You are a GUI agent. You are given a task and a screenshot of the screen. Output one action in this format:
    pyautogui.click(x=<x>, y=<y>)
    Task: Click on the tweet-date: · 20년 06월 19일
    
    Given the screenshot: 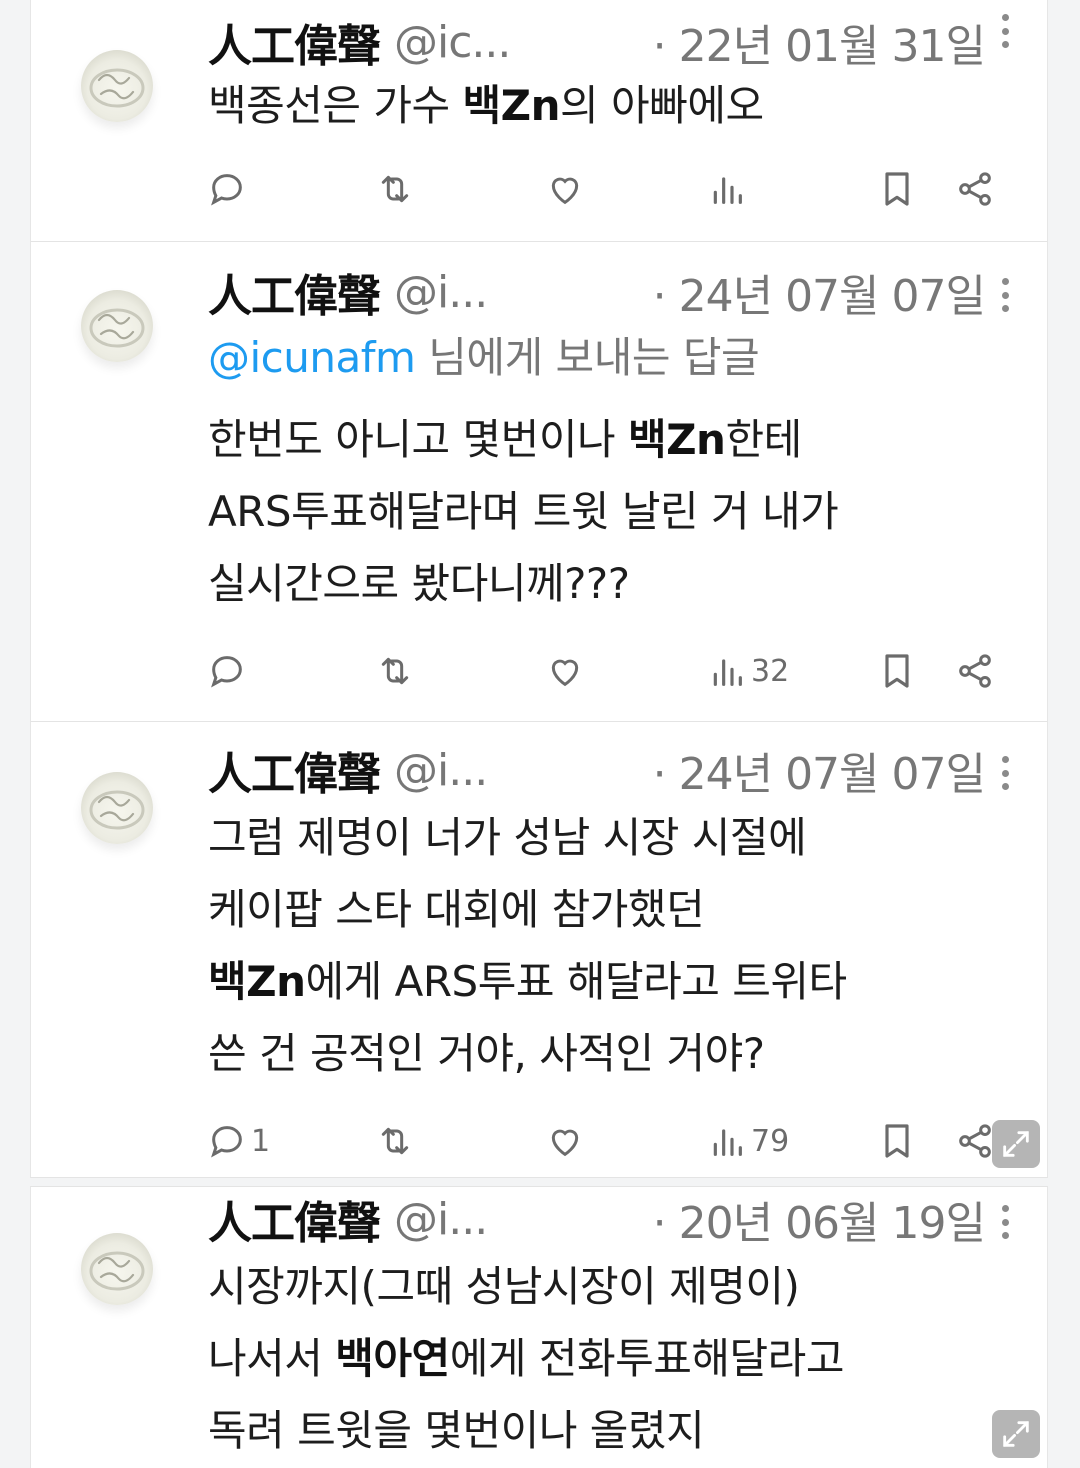 What is the action you would take?
    pyautogui.click(x=819, y=1219)
    